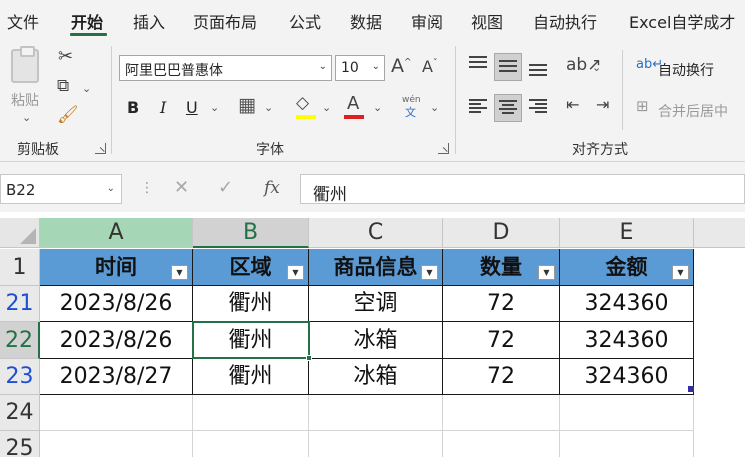  I want to click on column-header-b: B, so click(251, 233).